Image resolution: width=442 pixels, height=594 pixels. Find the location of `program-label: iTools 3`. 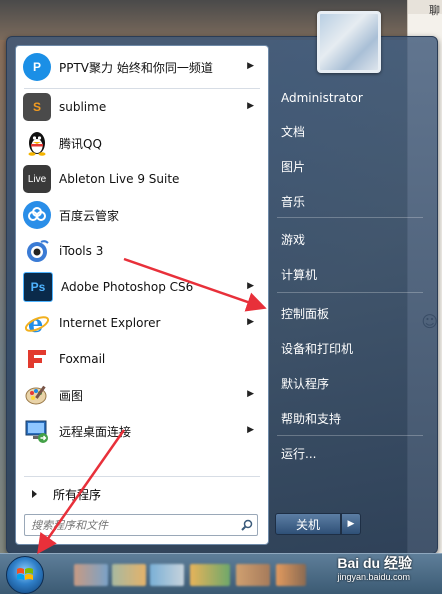

program-label: iTools 3 is located at coordinates (81, 251).